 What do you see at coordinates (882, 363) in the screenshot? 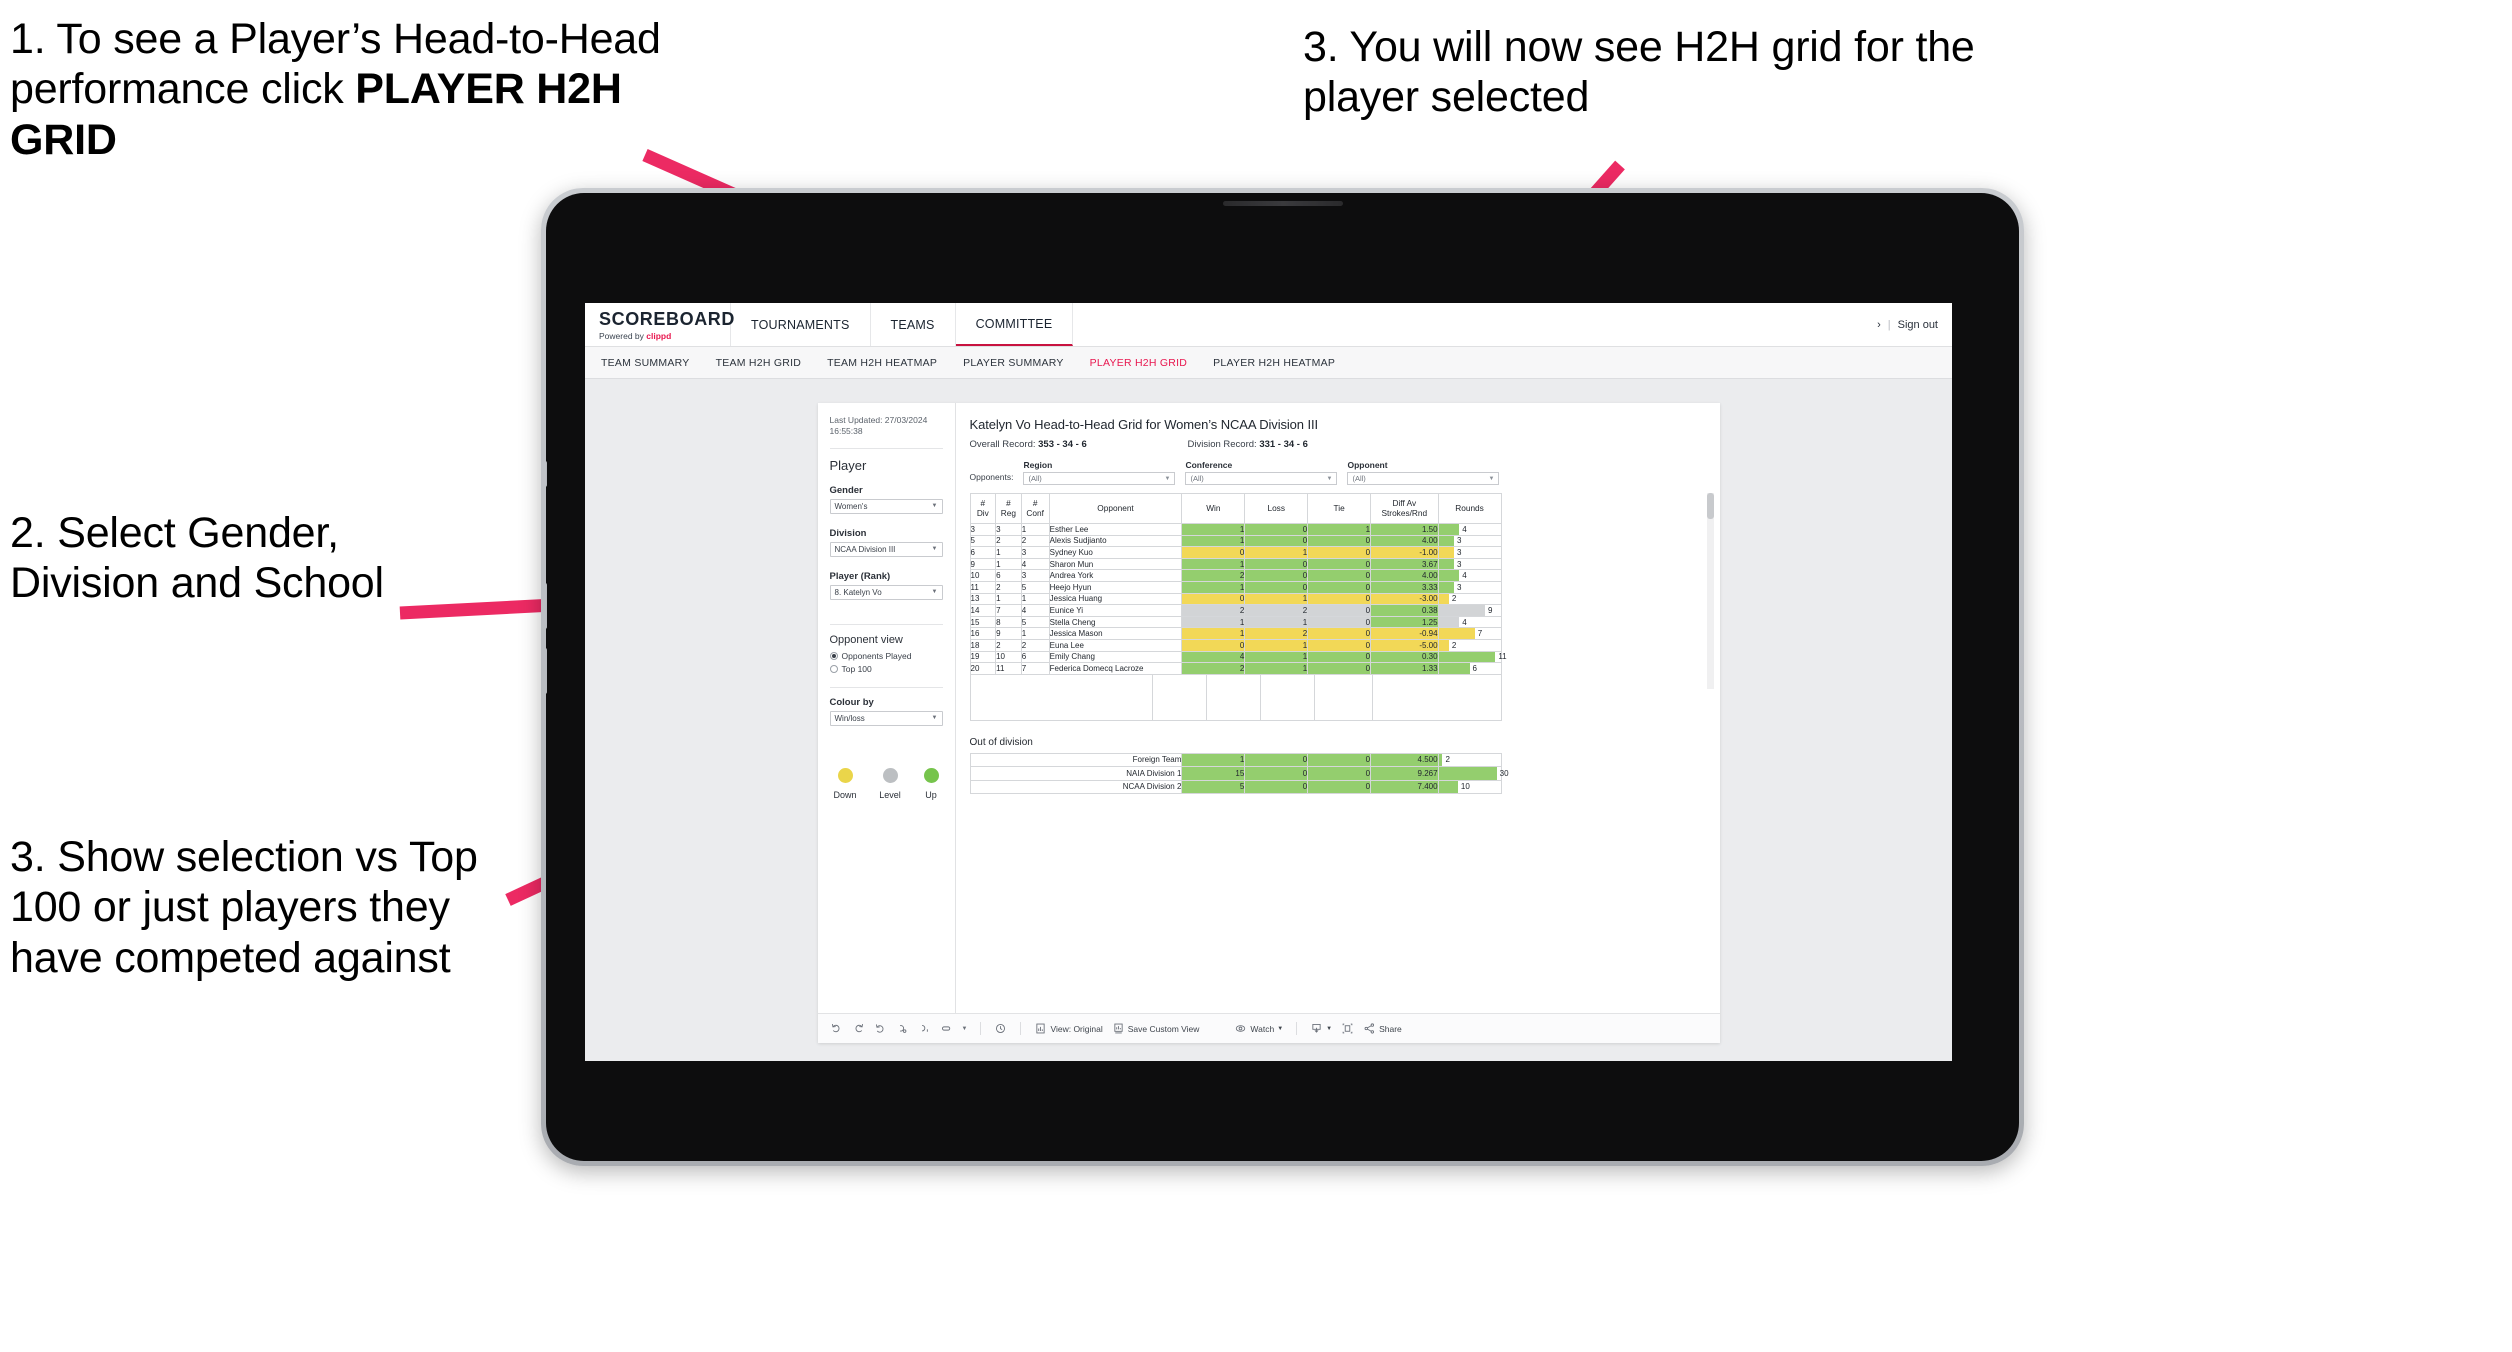
I see `subnav-team-h2h-heatmap: TEAM H2H HEATMAP` at bounding box center [882, 363].